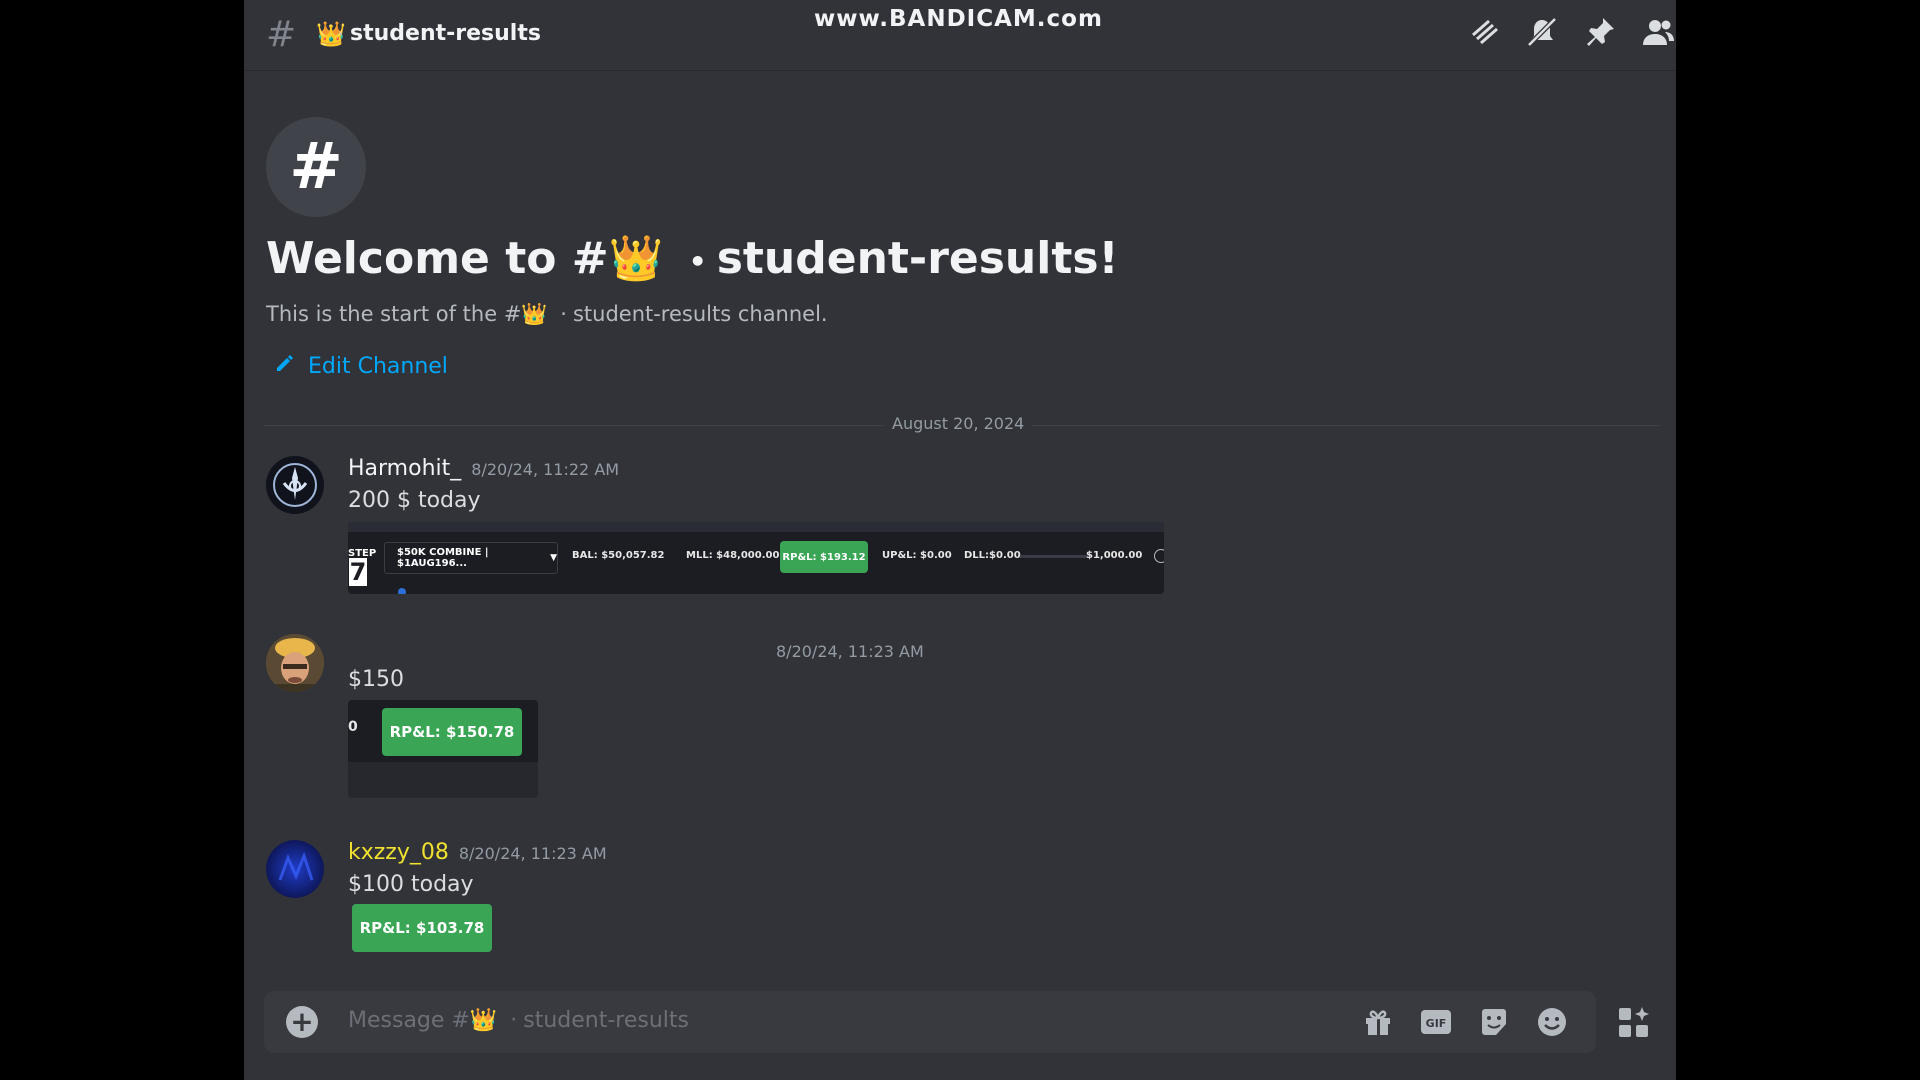 This screenshot has width=1920, height=1080. What do you see at coordinates (1055, 556) in the screenshot?
I see `dll-progress-bar` at bounding box center [1055, 556].